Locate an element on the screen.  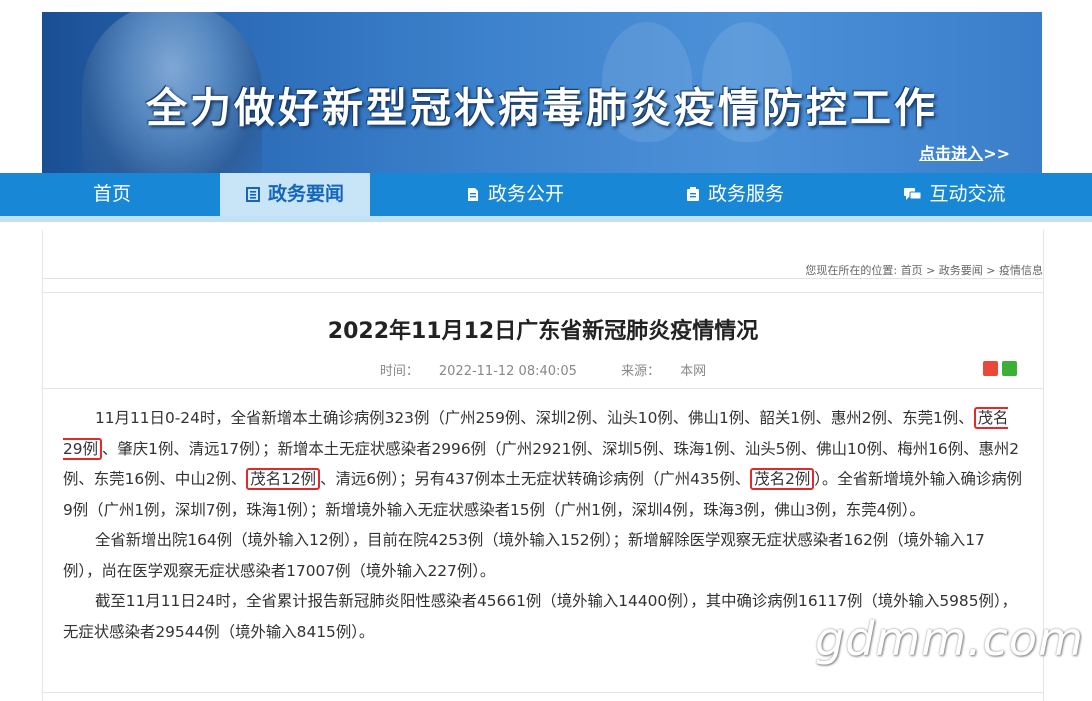
enter-link: 点击进入>> is located at coordinates (964, 152).